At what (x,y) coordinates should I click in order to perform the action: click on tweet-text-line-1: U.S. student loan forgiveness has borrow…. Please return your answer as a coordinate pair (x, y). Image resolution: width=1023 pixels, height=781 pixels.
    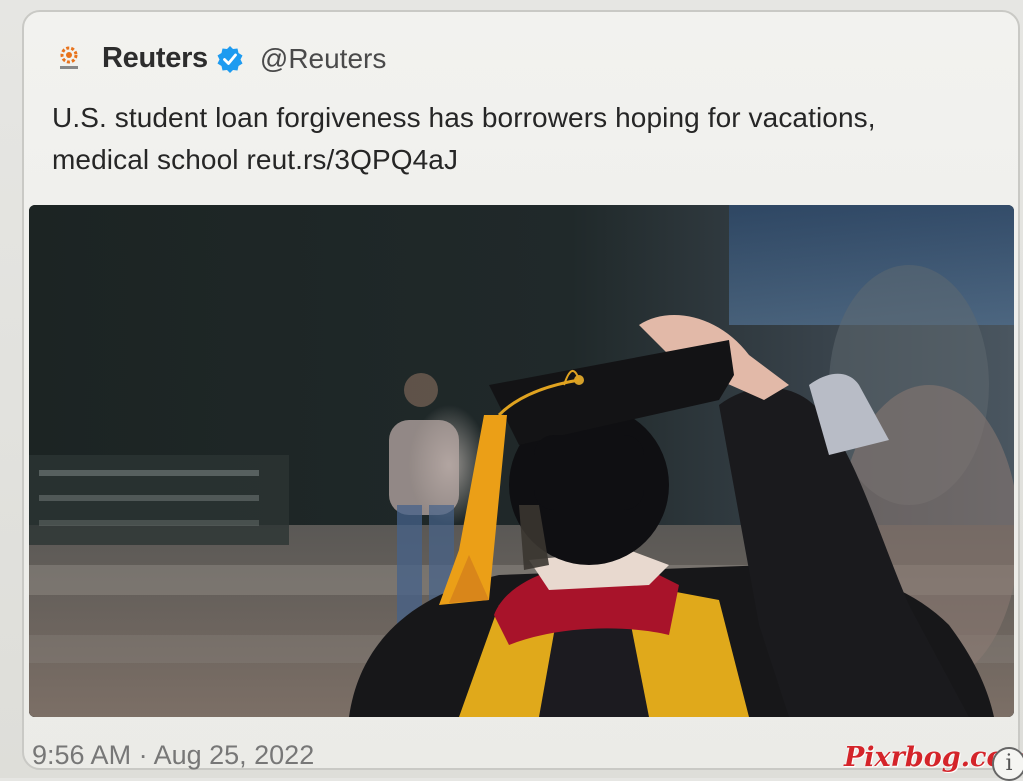
    Looking at the image, I should click on (464, 117).